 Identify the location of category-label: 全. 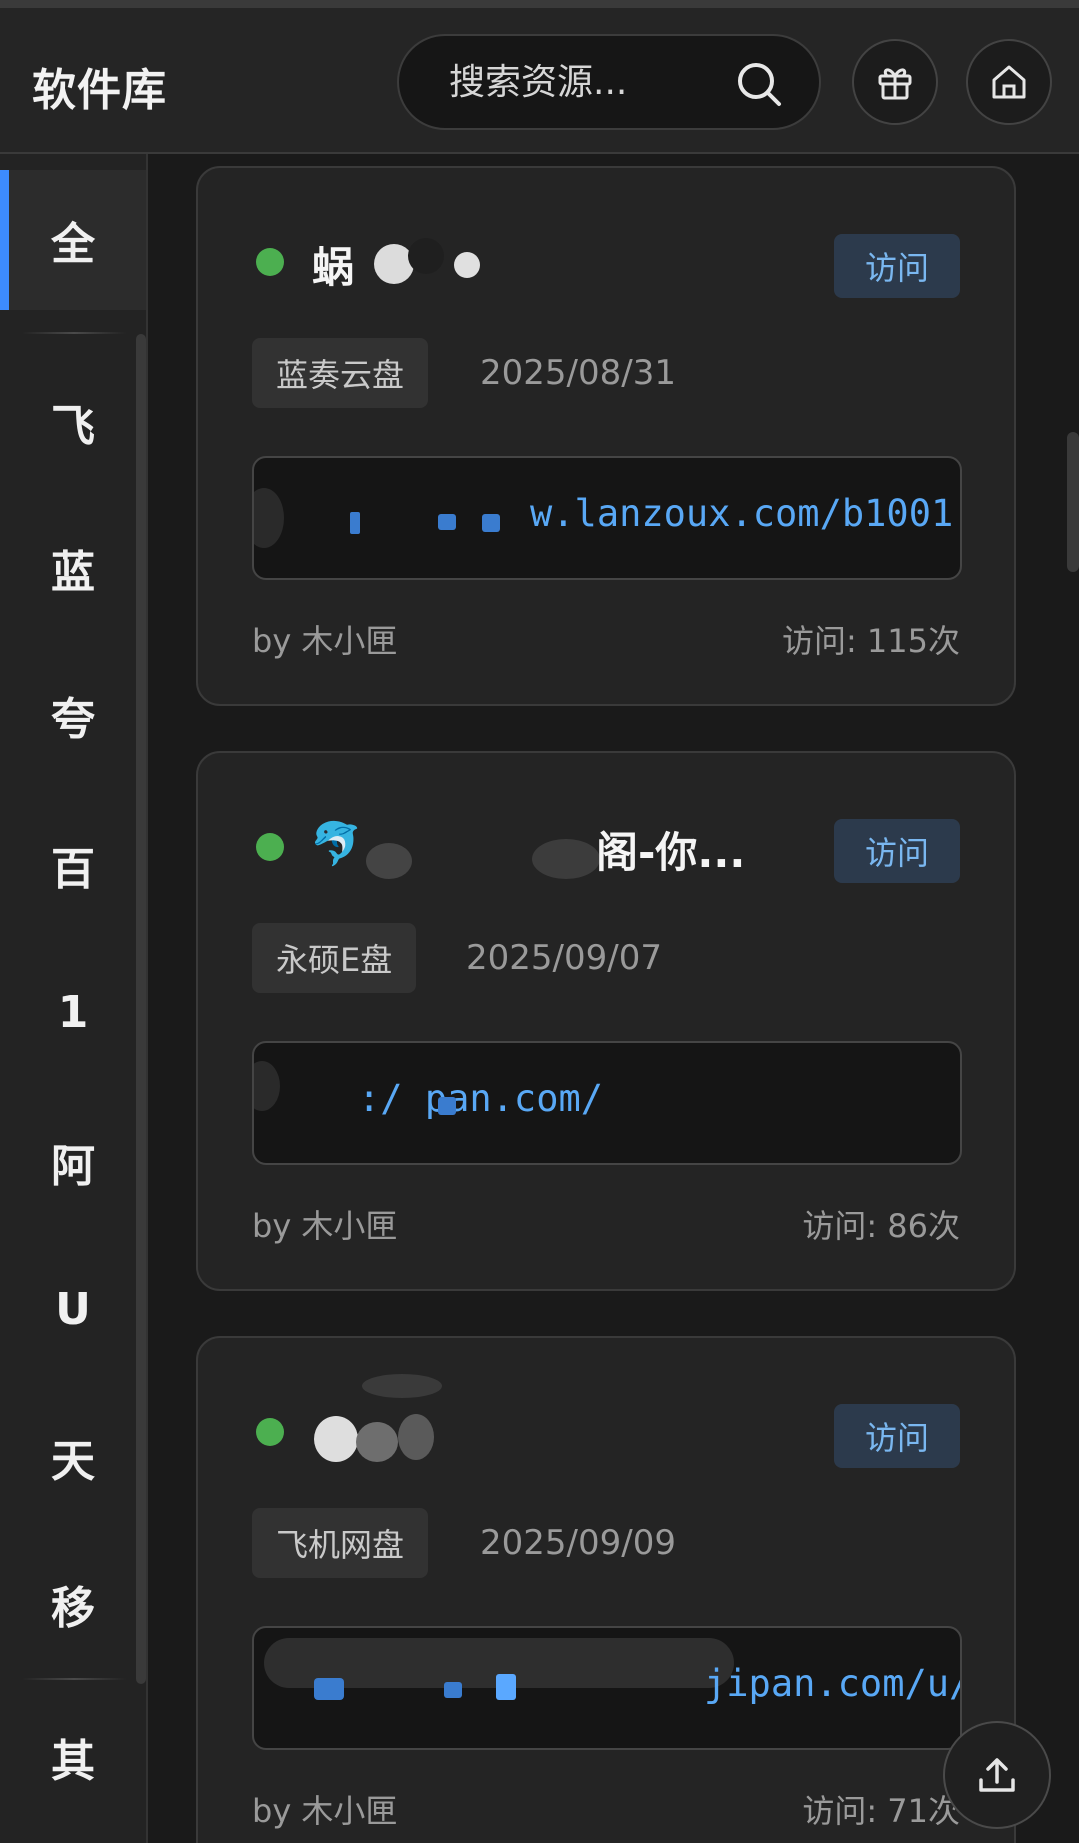
(73, 244).